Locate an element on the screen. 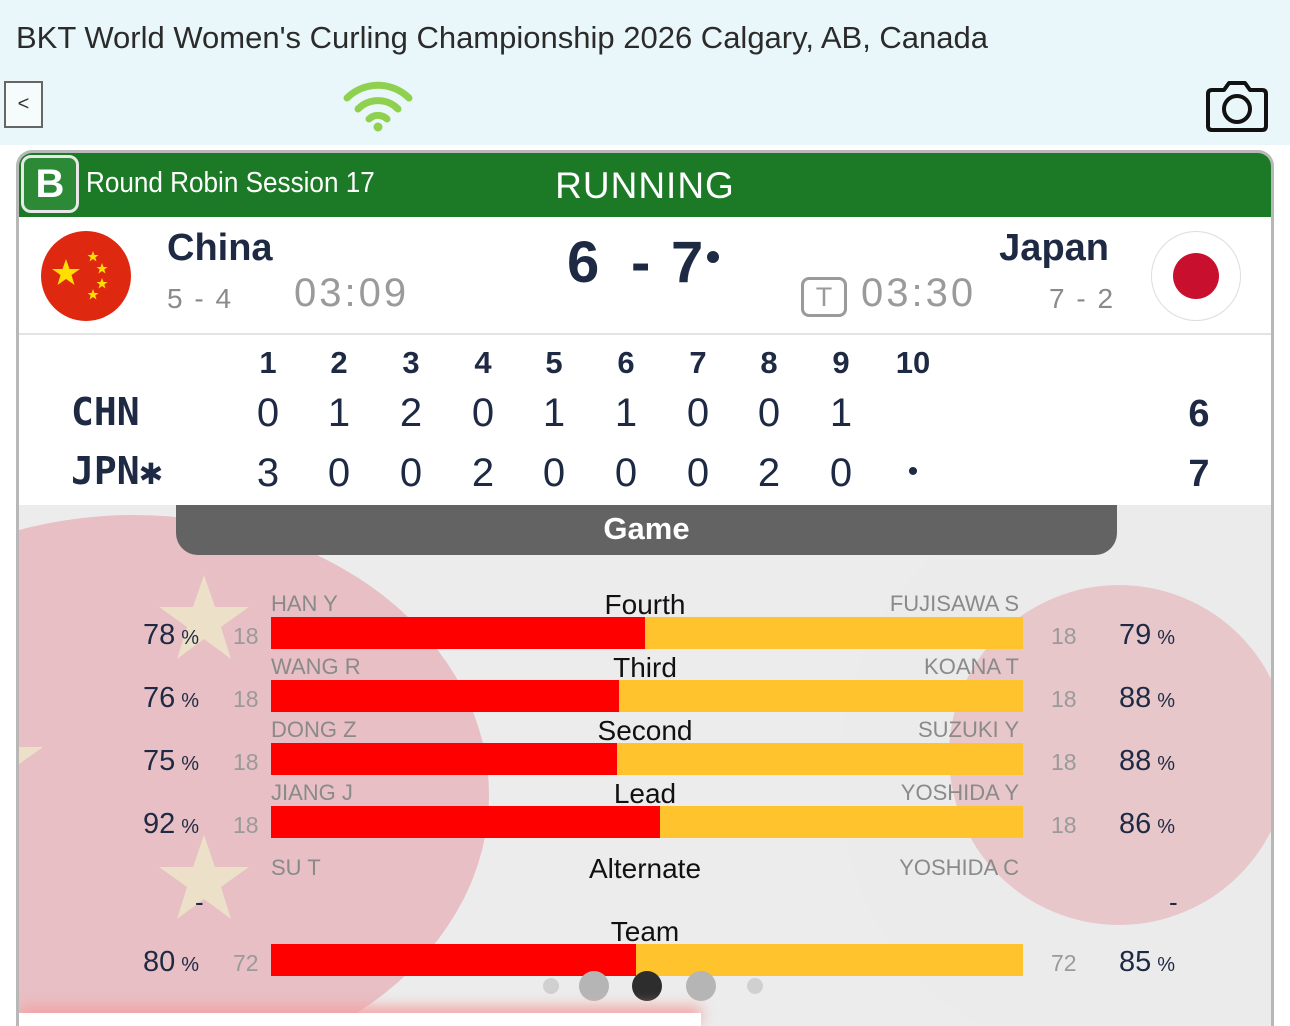 The width and height of the screenshot is (1290, 1026). alternate-china-value: - is located at coordinates (199, 902).